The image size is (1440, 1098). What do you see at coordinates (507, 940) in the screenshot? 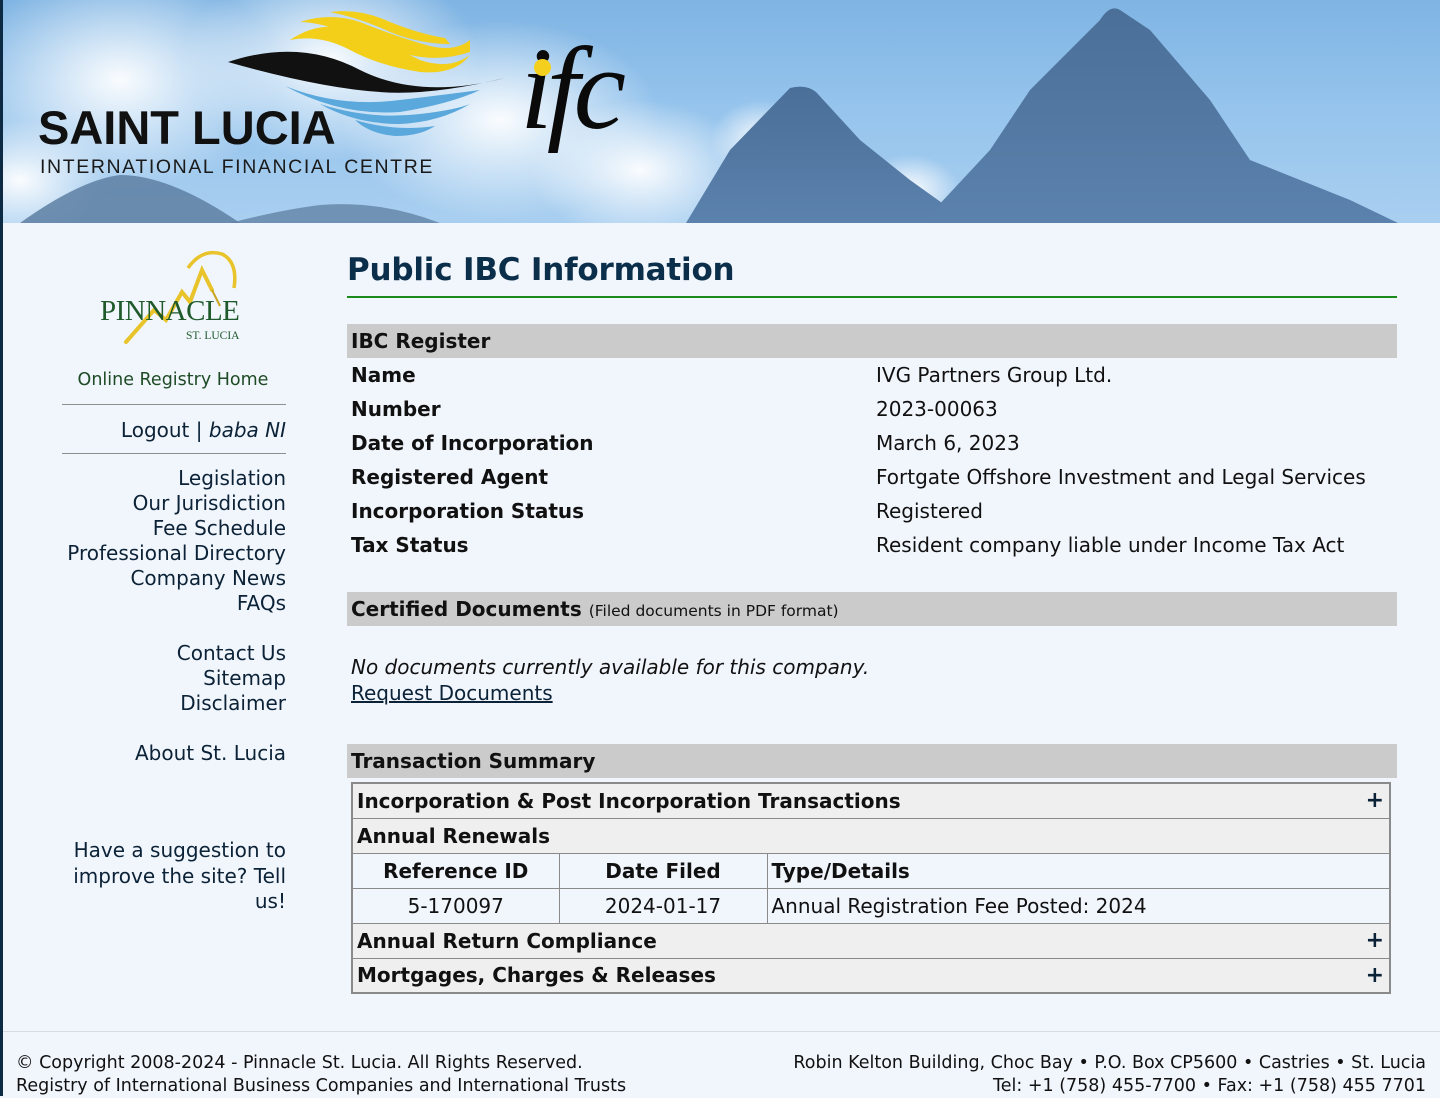
I see `compliance-group-label: Annual Return Compliance` at bounding box center [507, 940].